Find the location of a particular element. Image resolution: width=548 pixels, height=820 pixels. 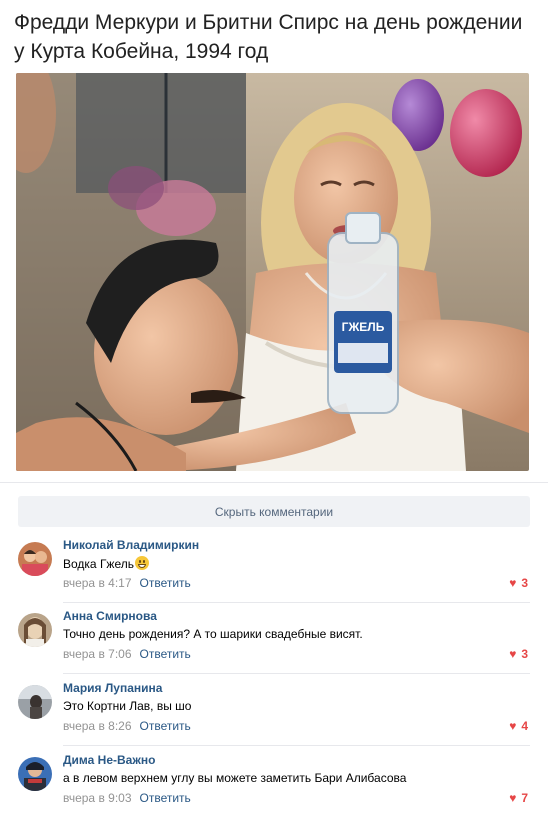

comment-time: вчера в 8:26 is located at coordinates (97, 726).